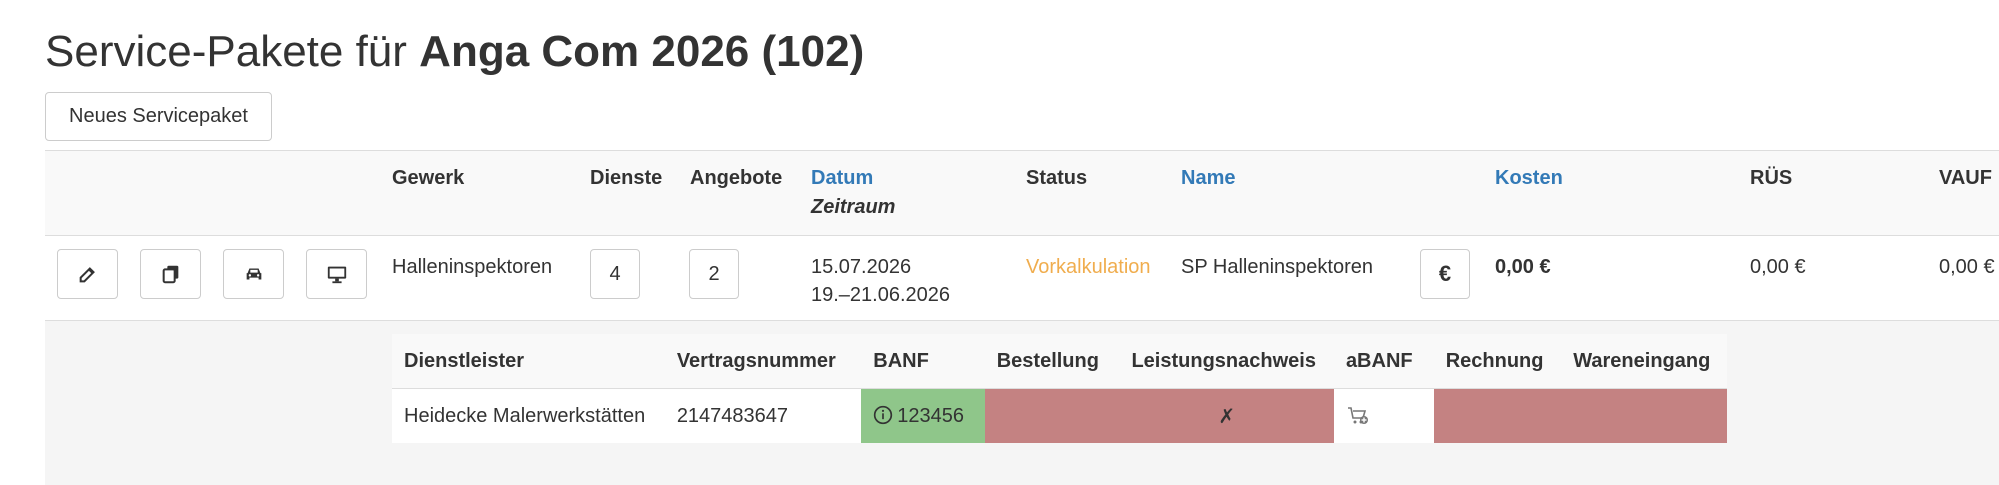 The width and height of the screenshot is (1999, 485). Describe the element at coordinates (861, 267) in the screenshot. I see `cell-datum-date: 15.07.2026` at that location.